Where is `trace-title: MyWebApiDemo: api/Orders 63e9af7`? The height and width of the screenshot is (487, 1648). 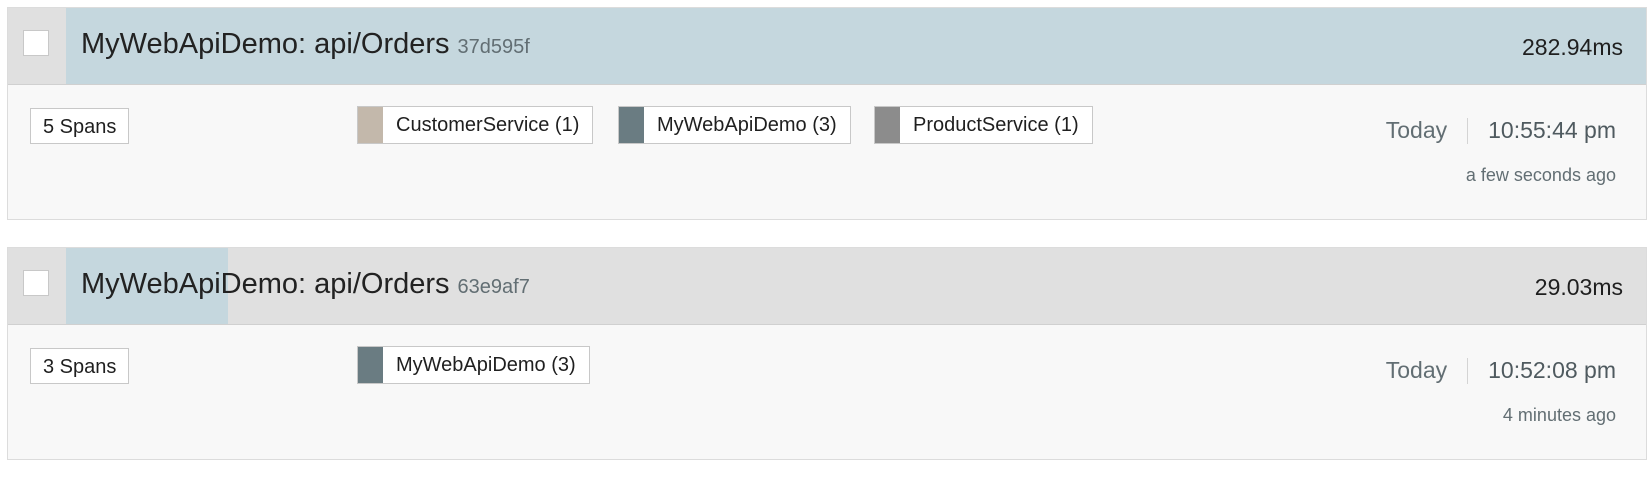 trace-title: MyWebApiDemo: api/Orders 63e9af7 is located at coordinates (305, 284).